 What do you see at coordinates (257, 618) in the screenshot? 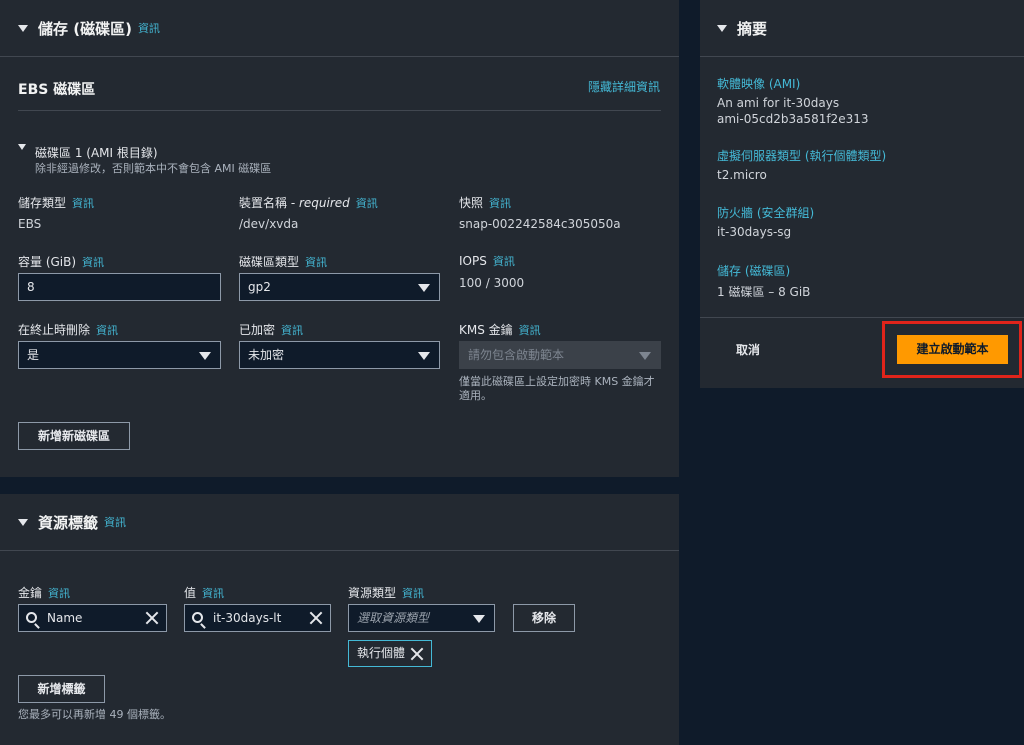
I see `tag-value-input: it-30days-lt` at bounding box center [257, 618].